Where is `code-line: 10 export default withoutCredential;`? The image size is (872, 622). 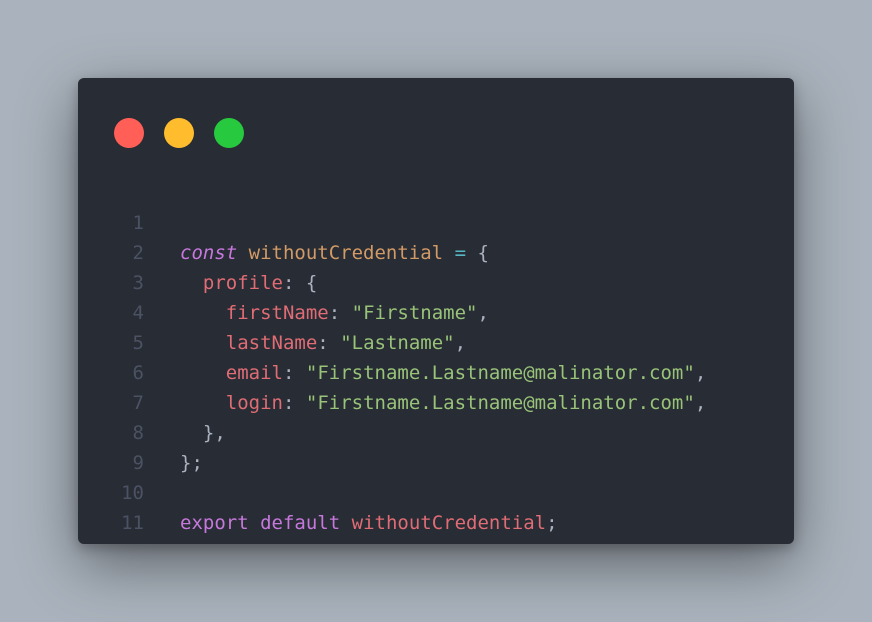
code-line: 10 export default withoutCredential; is located at coordinates (436, 491).